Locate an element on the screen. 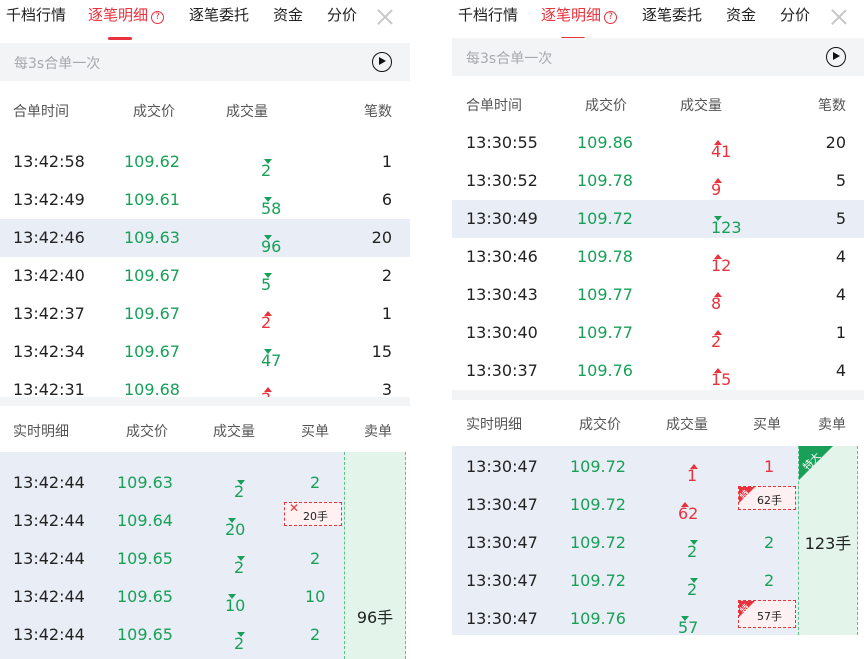  row-volume-value: 8 is located at coordinates (716, 303).